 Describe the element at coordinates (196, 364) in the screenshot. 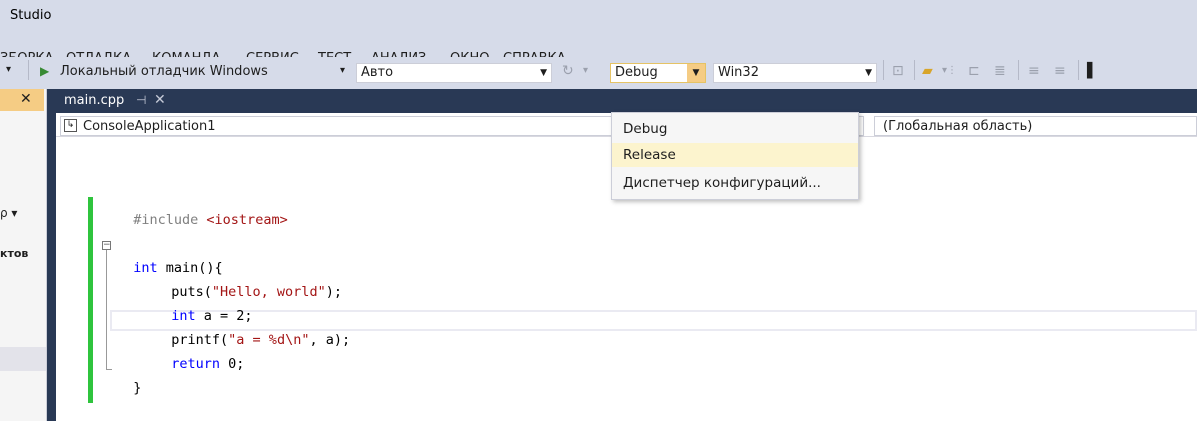

I see `keyword: return` at that location.